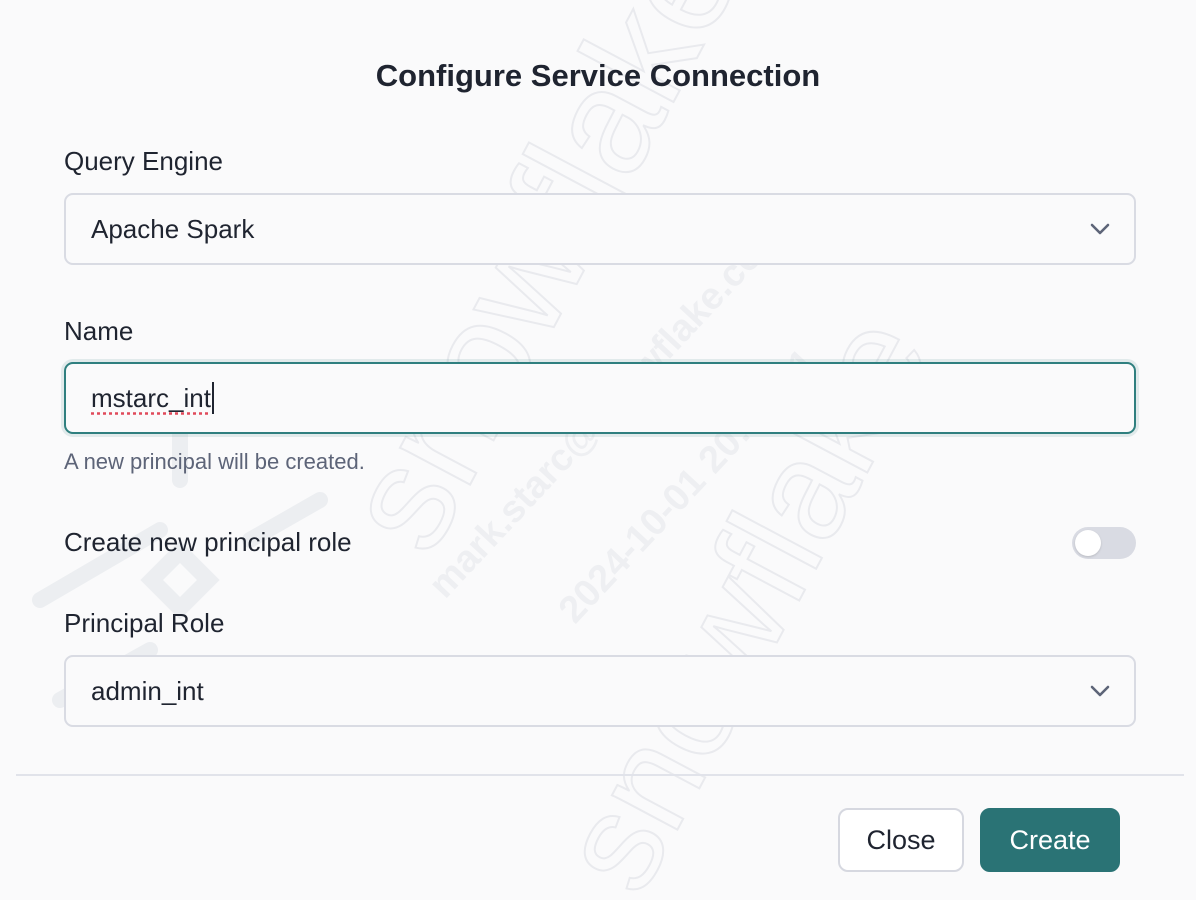  What do you see at coordinates (173, 228) in the screenshot?
I see `query-engine-value: Apache Spark` at bounding box center [173, 228].